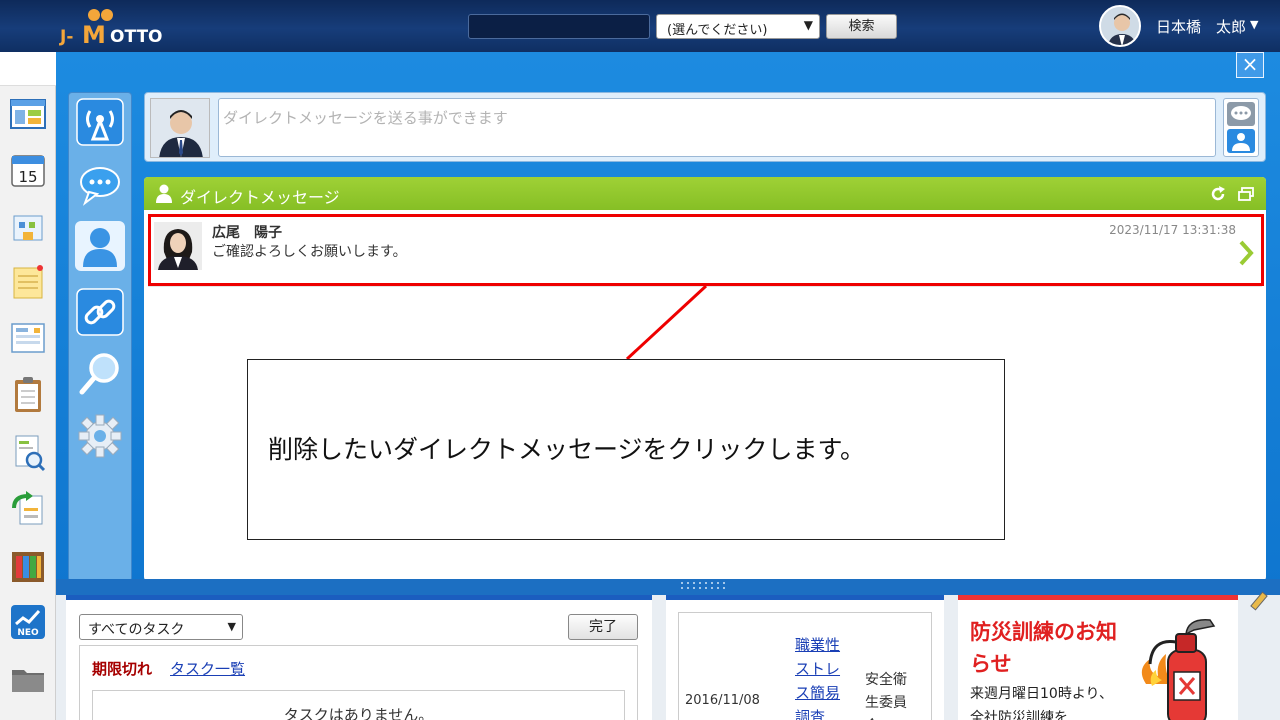 This screenshot has height=720, width=1280. I want to click on svg-text: M, so click(94, 34).